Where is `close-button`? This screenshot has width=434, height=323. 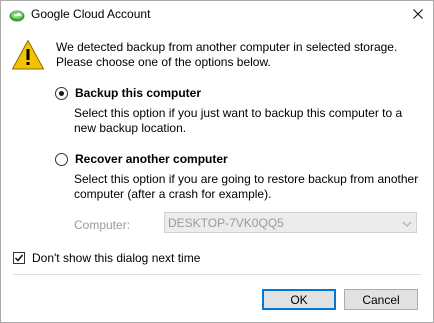
close-button is located at coordinates (418, 15).